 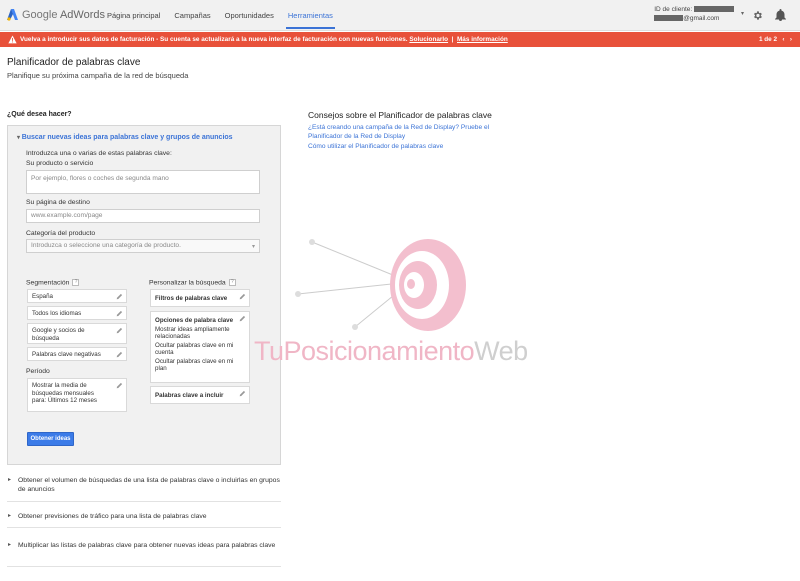 What do you see at coordinates (58, 334) in the screenshot?
I see `targeting-network-value: Google y socios de búsqueda` at bounding box center [58, 334].